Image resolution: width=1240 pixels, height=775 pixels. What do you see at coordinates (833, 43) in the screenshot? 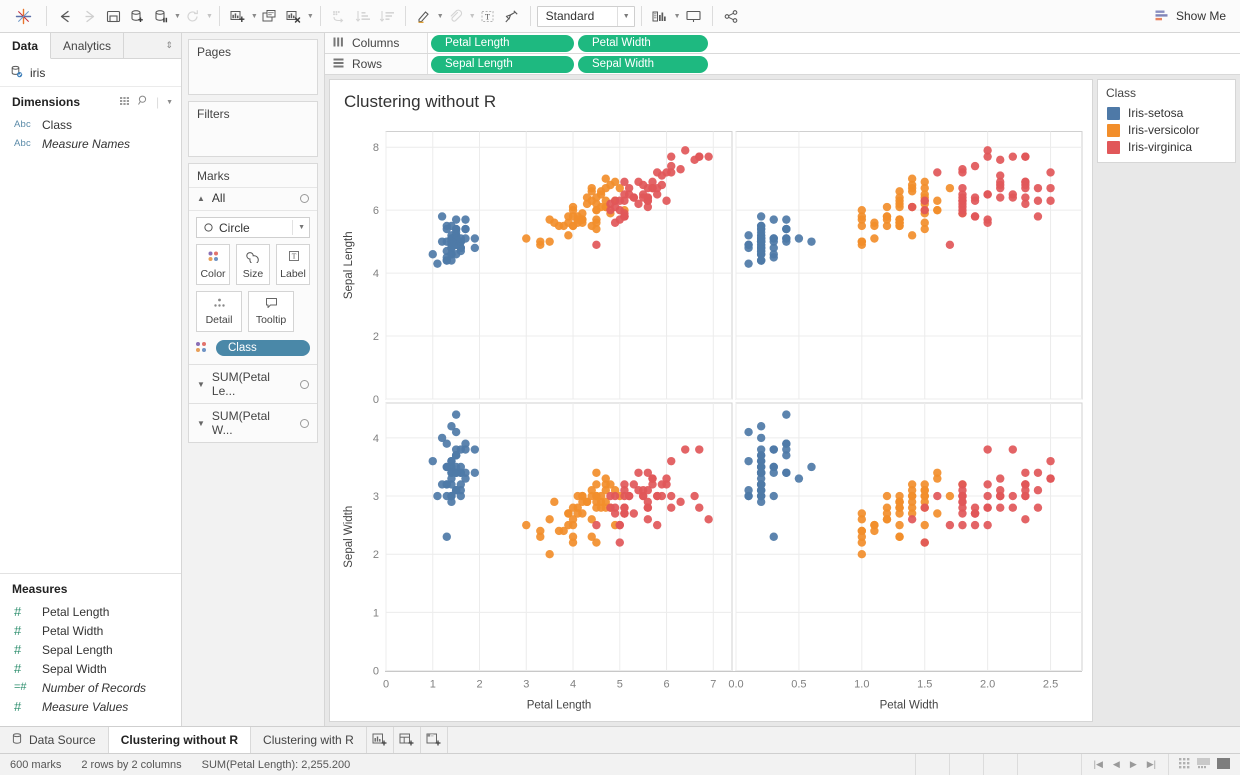
I see `columns-drop-zone: Petal Length Petal Width` at bounding box center [833, 43].